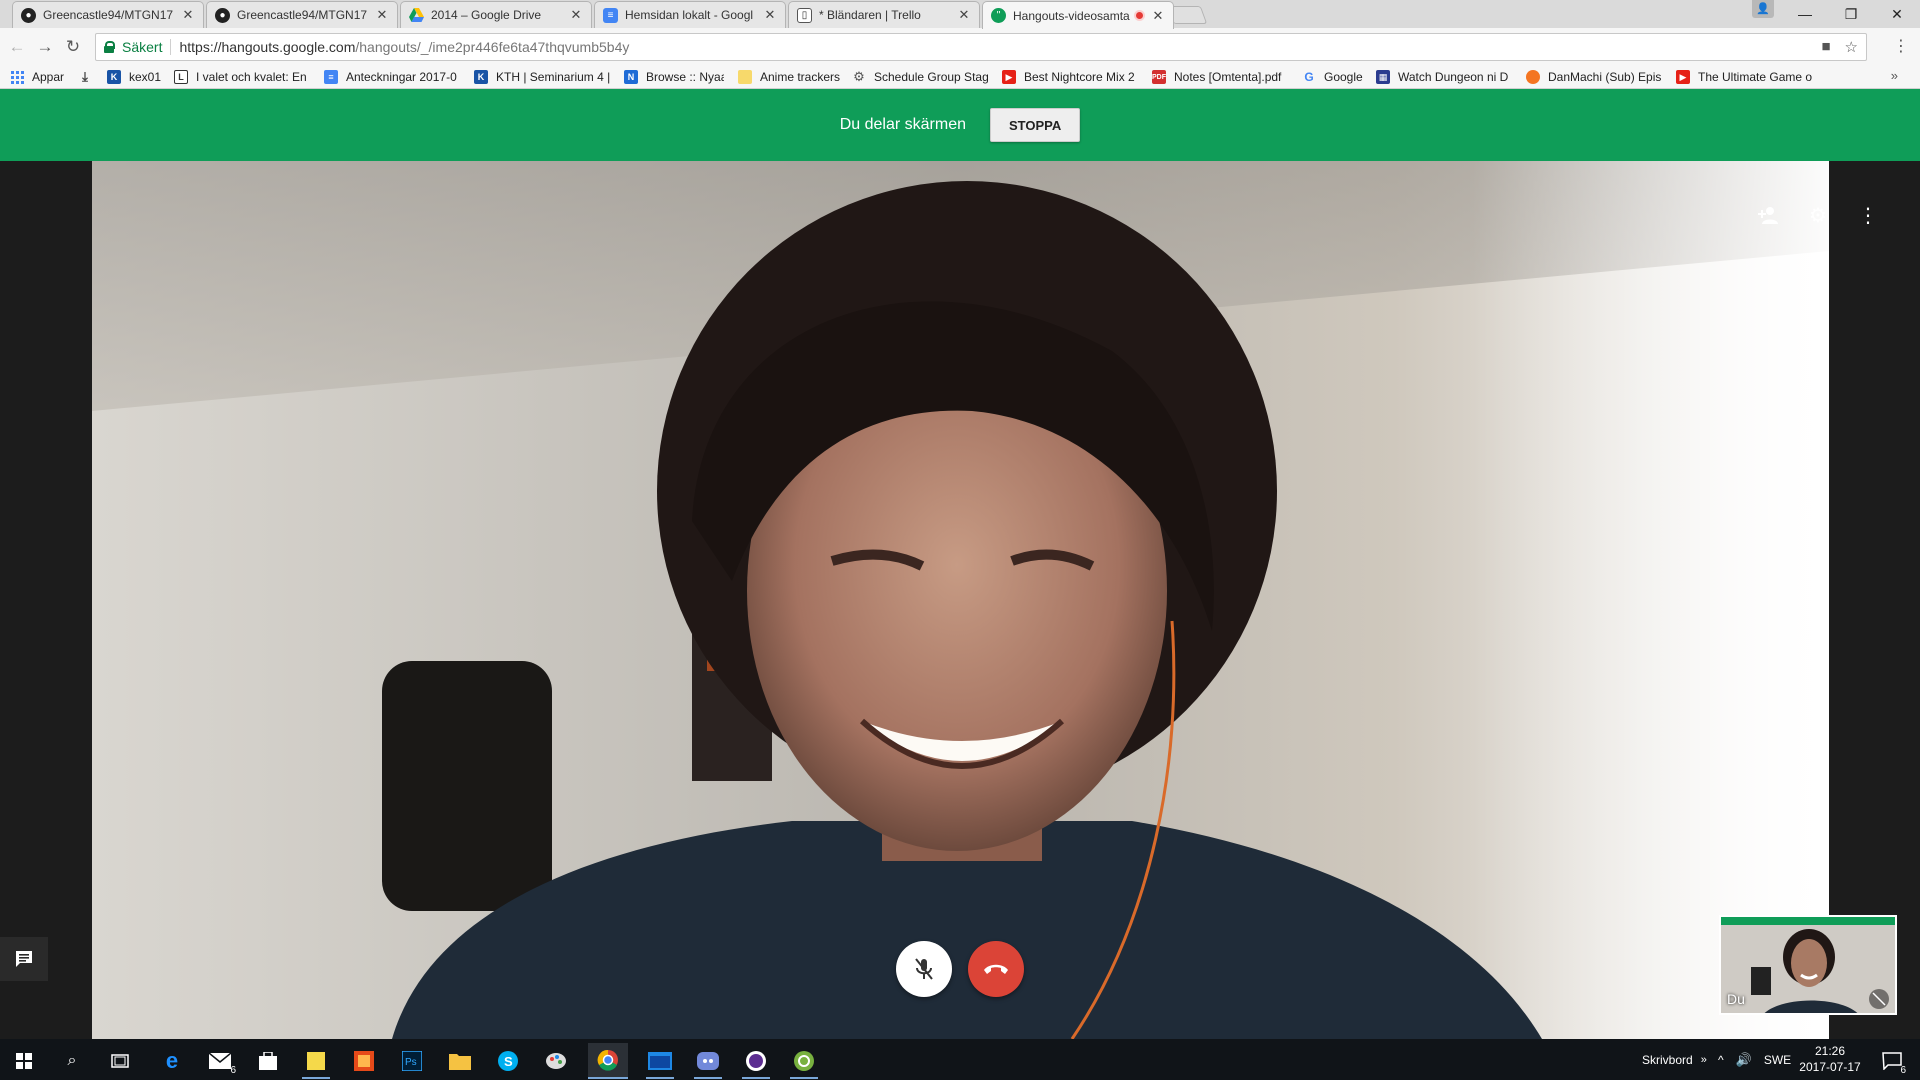  I want to click on bookmark-label: I valet och kvalet: En, so click(251, 77).